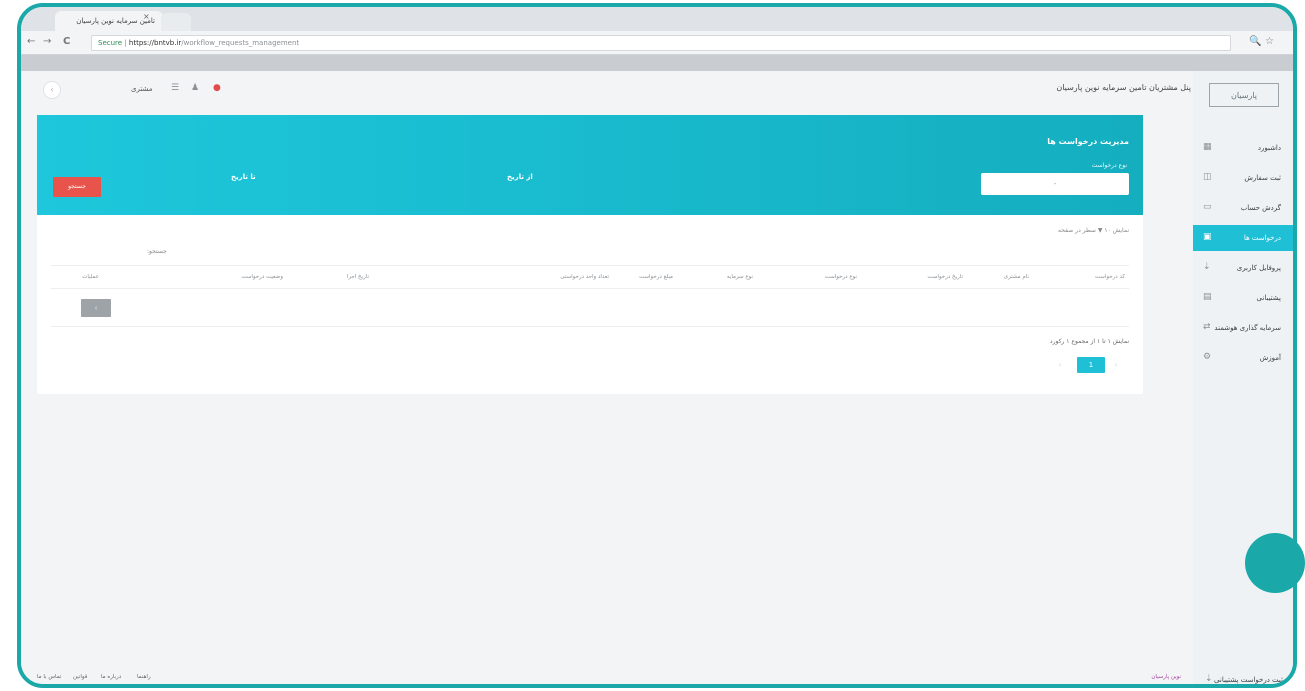 The image size is (1305, 691). Describe the element at coordinates (77, 187) in the screenshot. I see `search-button: جستجو` at that location.